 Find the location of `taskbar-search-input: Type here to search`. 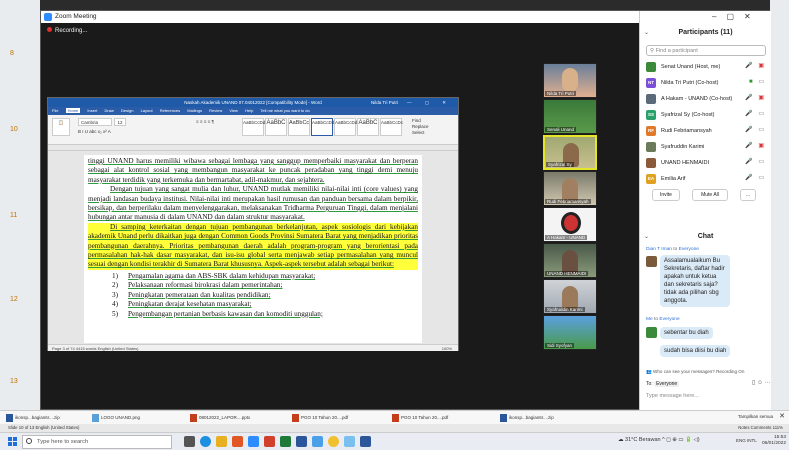

taskbar-search-input: Type here to search is located at coordinates (97, 442).